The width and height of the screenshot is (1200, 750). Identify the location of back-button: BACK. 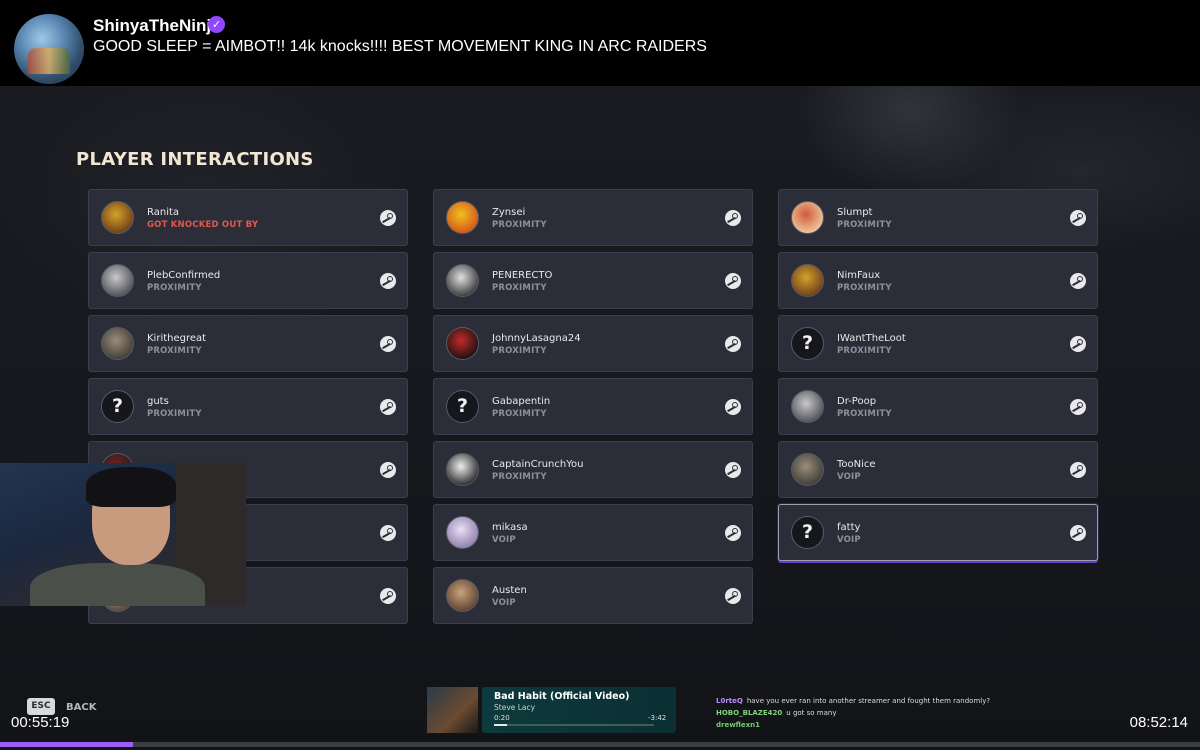
(81, 707).